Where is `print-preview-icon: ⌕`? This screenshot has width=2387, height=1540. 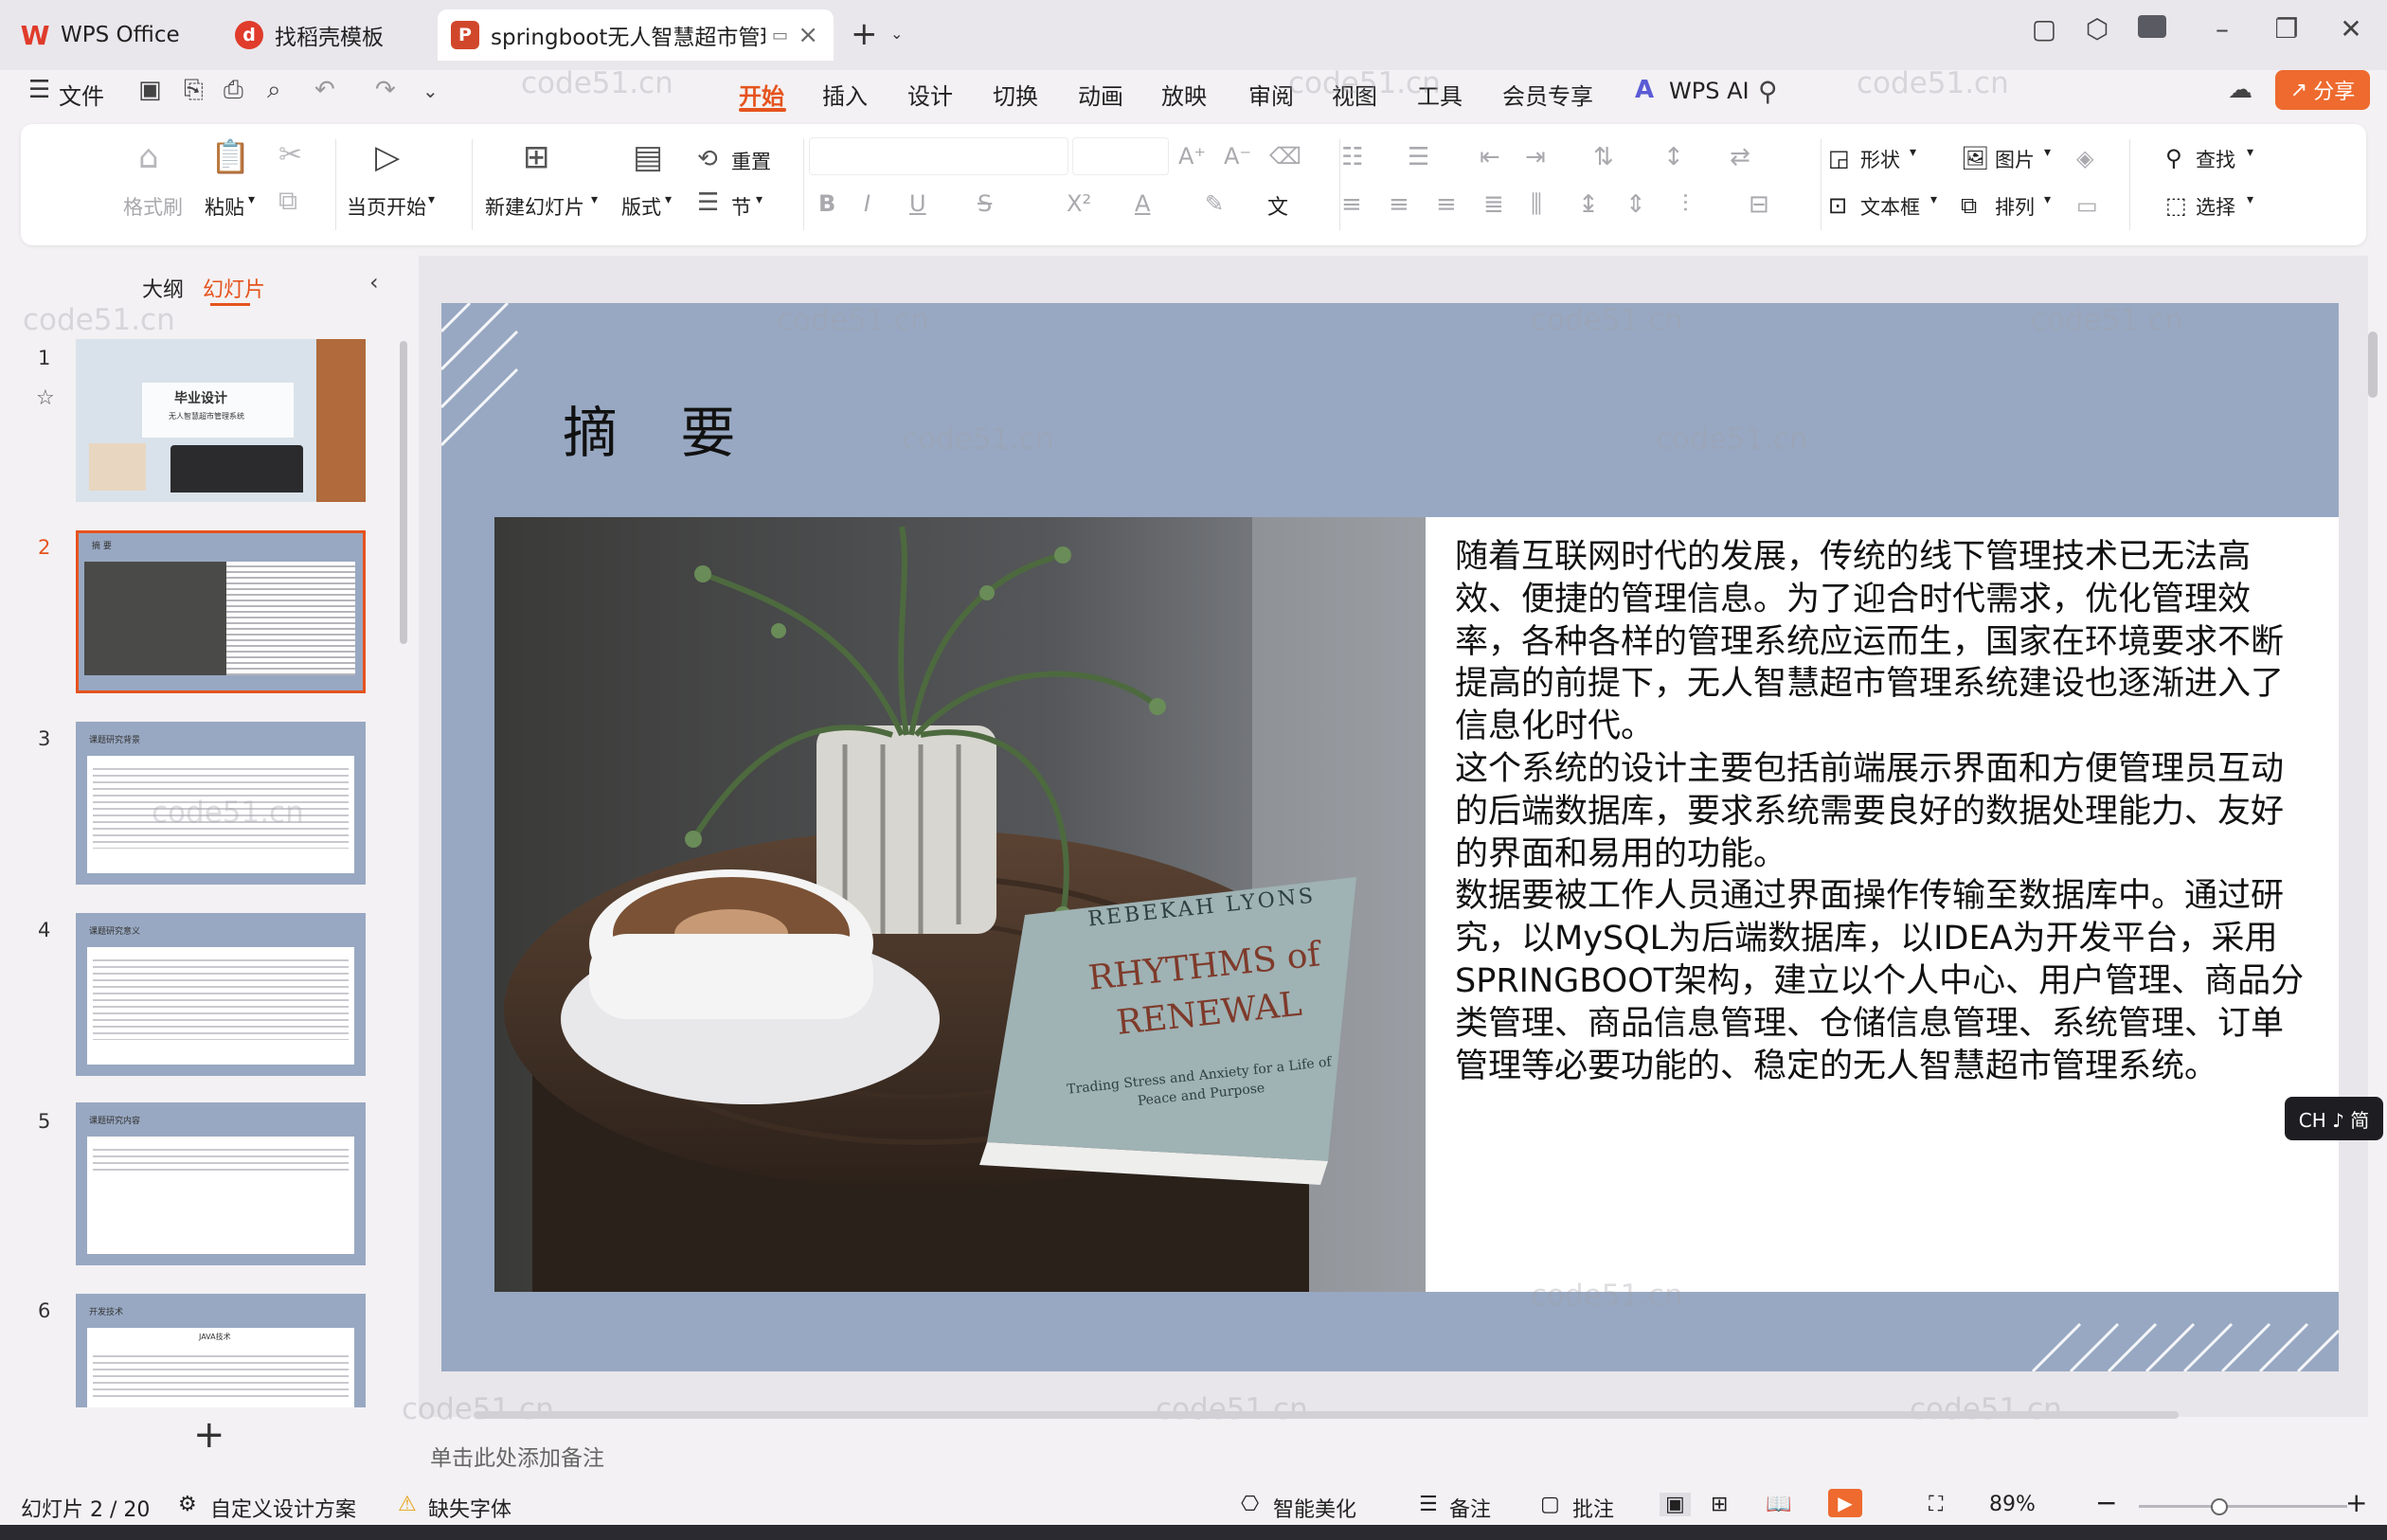 print-preview-icon: ⌕ is located at coordinates (274, 91).